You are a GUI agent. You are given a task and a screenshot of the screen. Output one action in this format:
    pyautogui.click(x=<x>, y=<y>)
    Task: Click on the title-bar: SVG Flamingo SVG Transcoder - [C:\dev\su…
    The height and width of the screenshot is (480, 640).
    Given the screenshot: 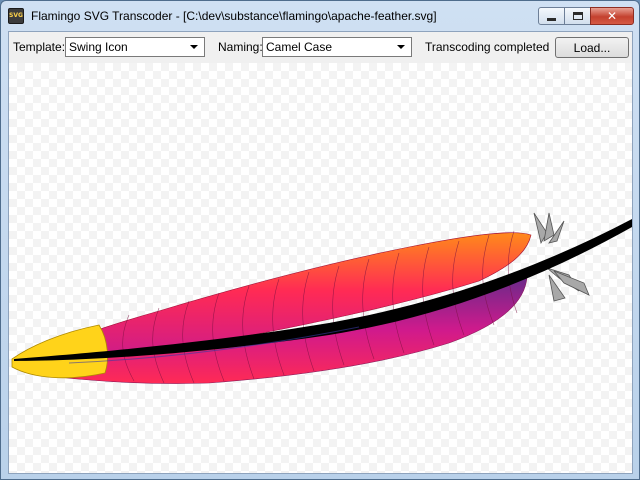 What is the action you would take?
    pyautogui.click(x=320, y=16)
    